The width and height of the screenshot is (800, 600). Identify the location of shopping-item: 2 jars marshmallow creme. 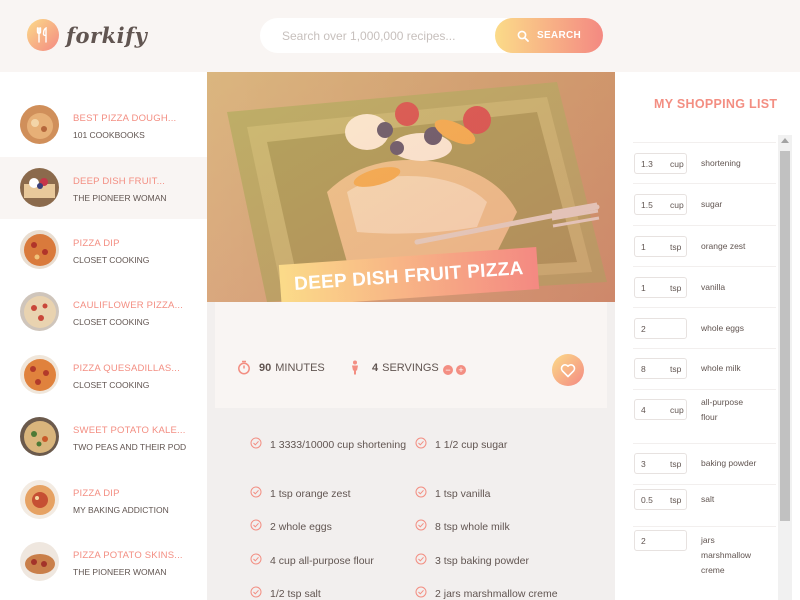
(704, 557).